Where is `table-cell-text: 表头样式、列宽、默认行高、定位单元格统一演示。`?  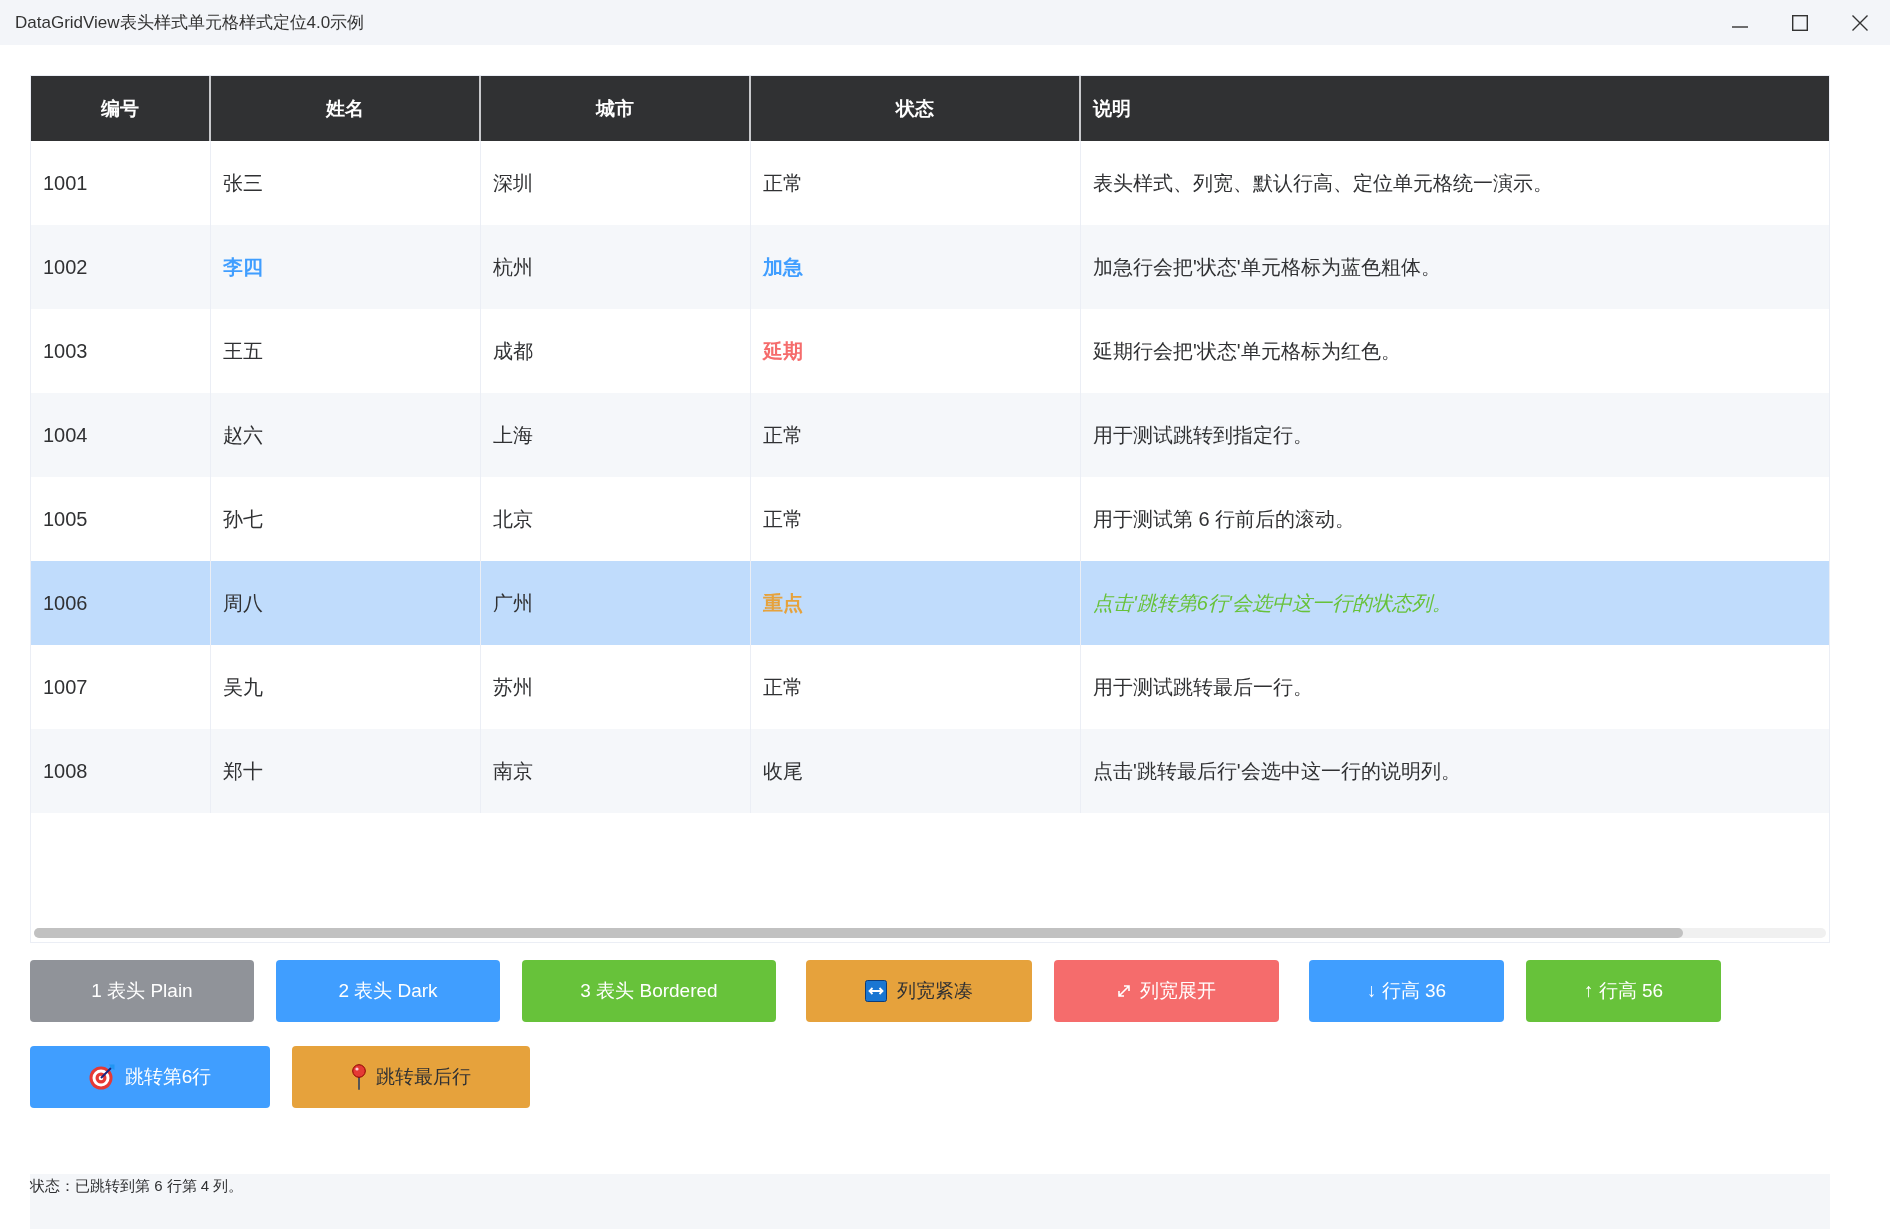
table-cell-text: 表头样式、列宽、默认行高、定位单元格统一演示。 is located at coordinates (1323, 183).